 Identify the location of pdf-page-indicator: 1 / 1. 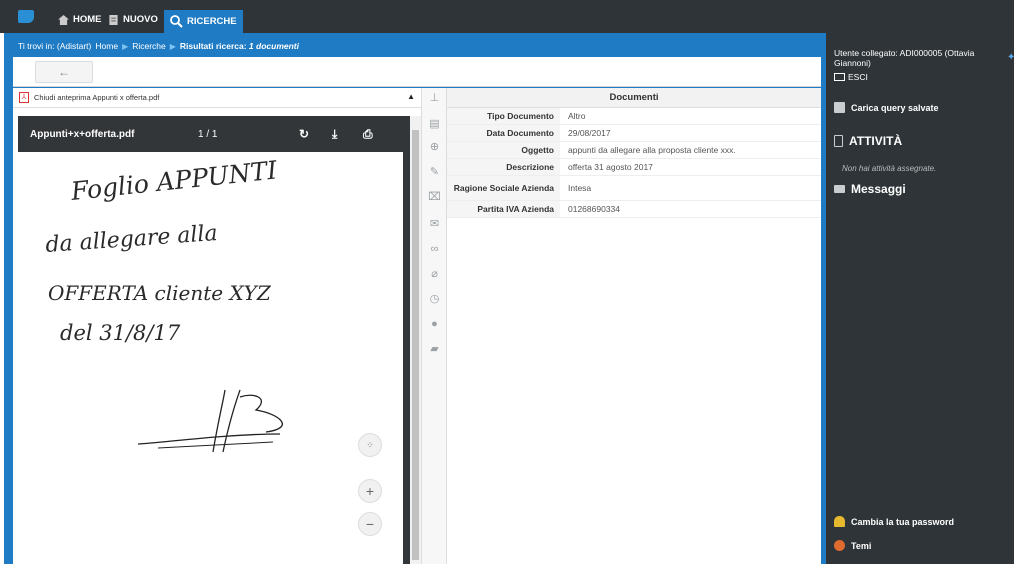
(208, 134).